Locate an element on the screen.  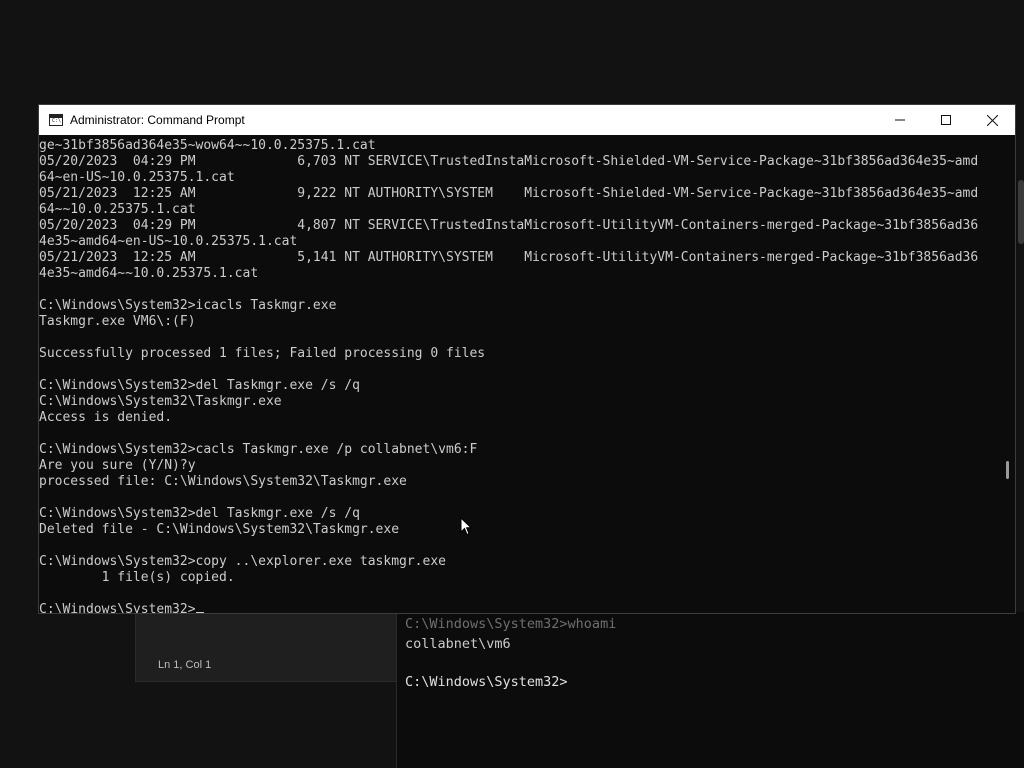
console-line: Taskmgr.exe VM6\:(F) is located at coordinates (117, 321).